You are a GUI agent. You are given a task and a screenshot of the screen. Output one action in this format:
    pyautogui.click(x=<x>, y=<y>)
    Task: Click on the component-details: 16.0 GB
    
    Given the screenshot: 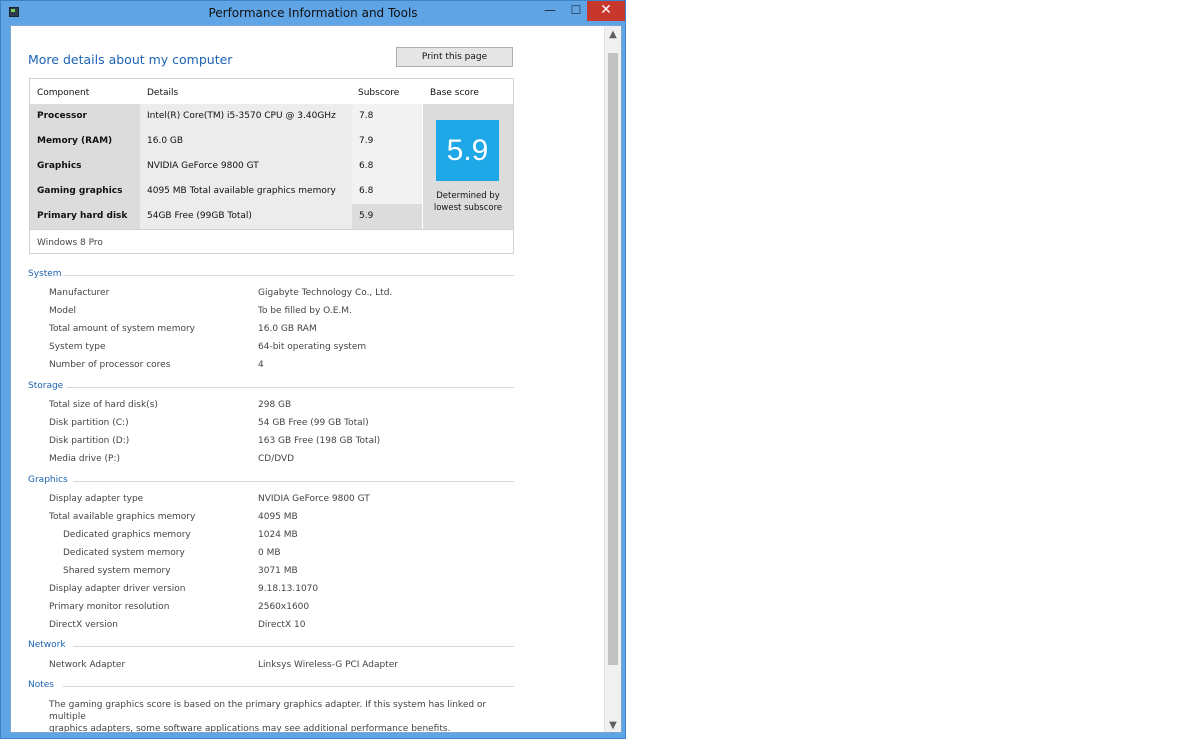 What is the action you would take?
    pyautogui.click(x=246, y=141)
    